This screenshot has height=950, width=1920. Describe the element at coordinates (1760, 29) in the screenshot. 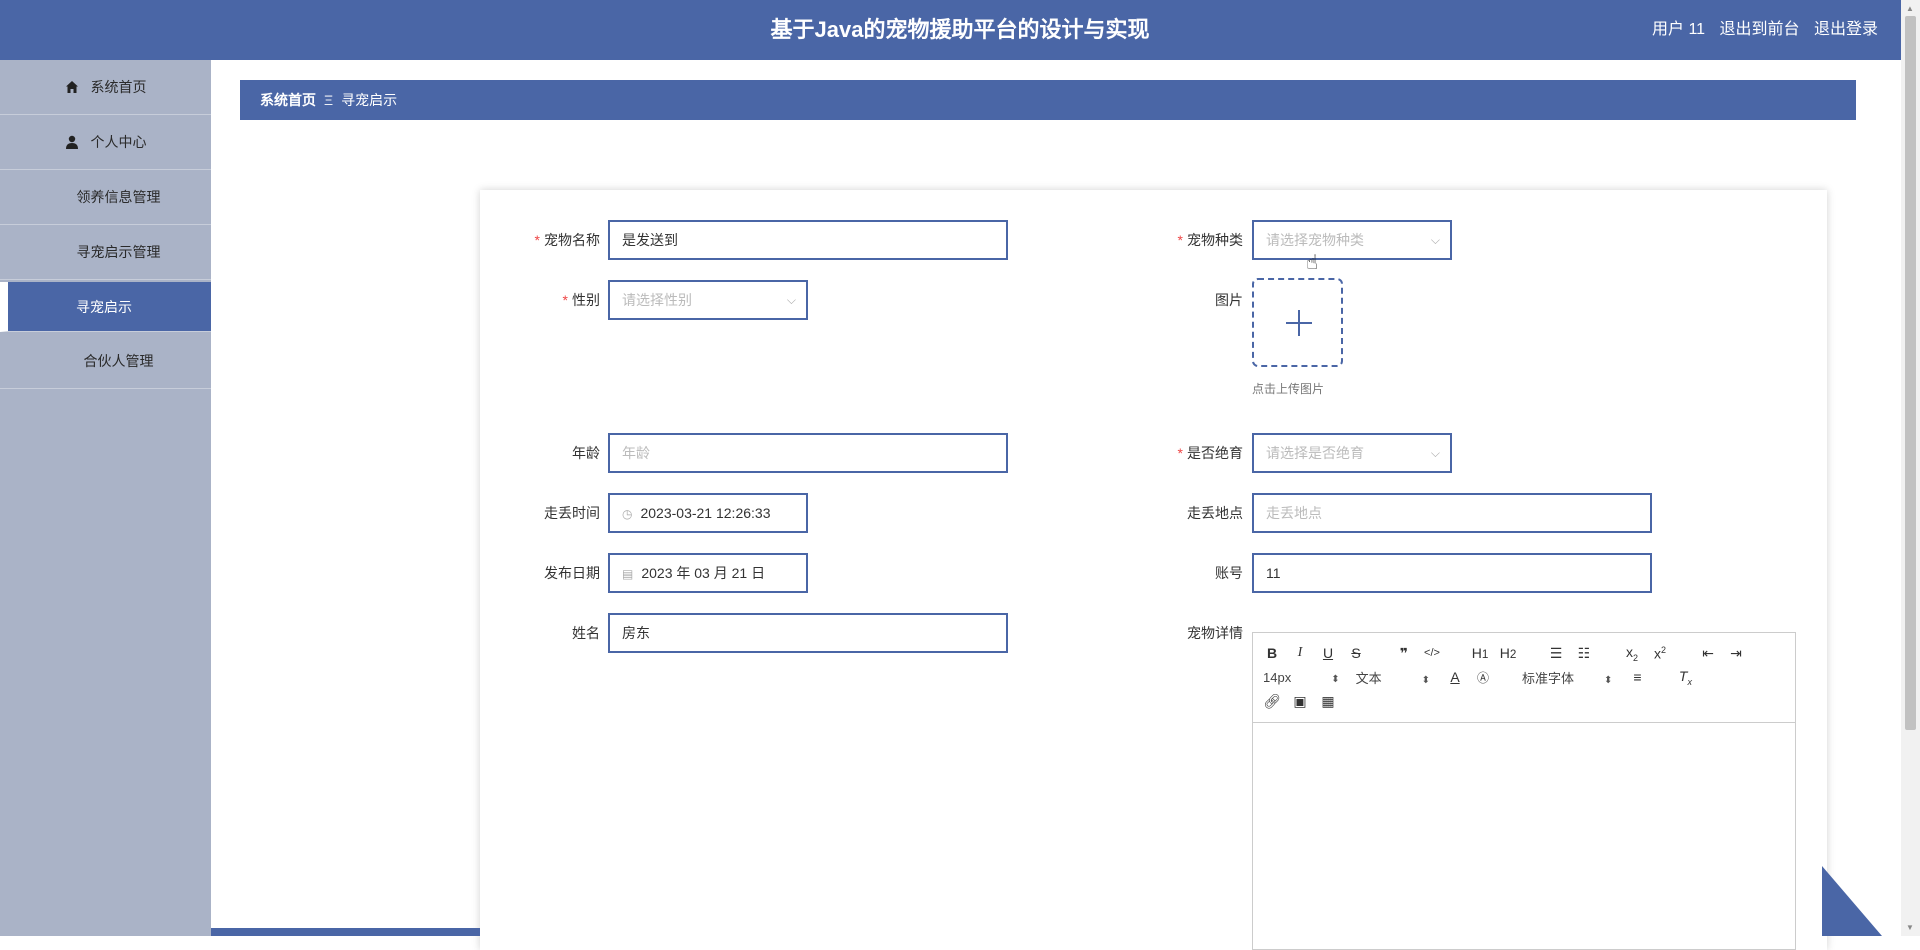

I see `back-to-front-link: 退出到前台` at that location.